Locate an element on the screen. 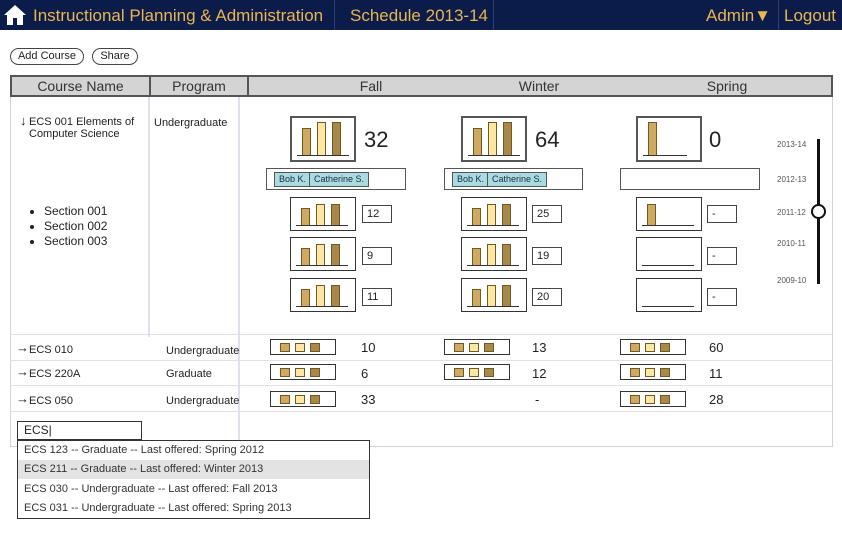 The image size is (842, 538). header-program: Program is located at coordinates (199, 86).